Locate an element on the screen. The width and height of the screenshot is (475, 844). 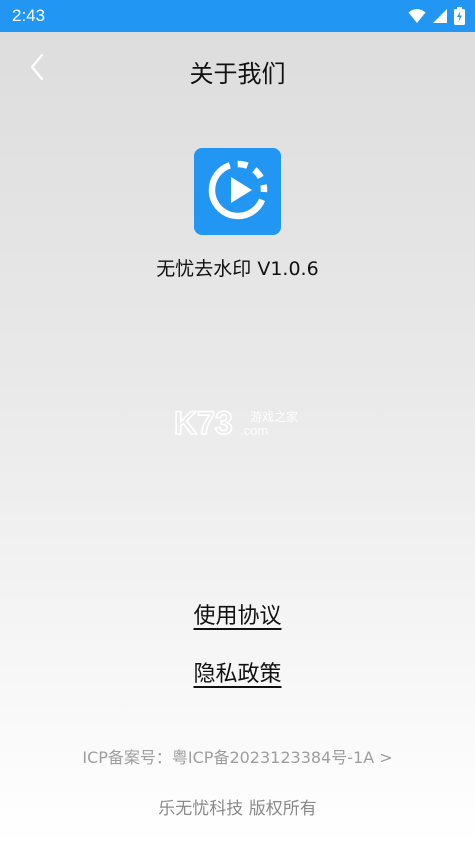
signal-icon is located at coordinates (440, 18).